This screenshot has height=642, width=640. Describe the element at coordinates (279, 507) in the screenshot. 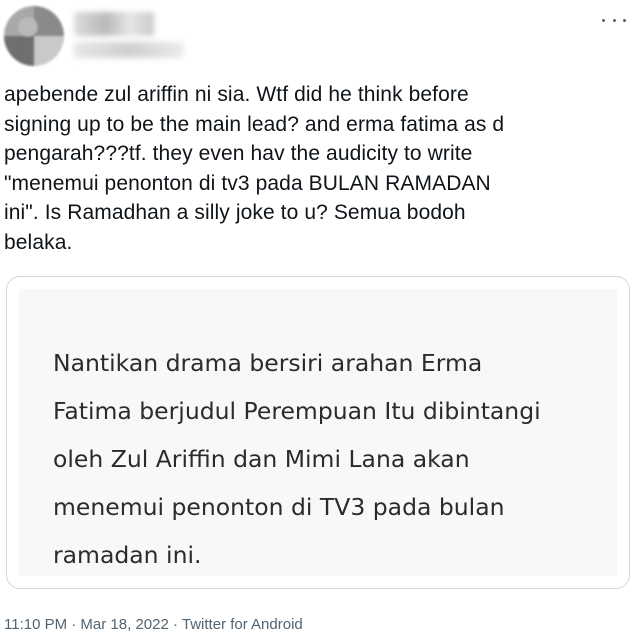

I see `media-text-line: menemui penonton di TV3 pada bulan` at that location.